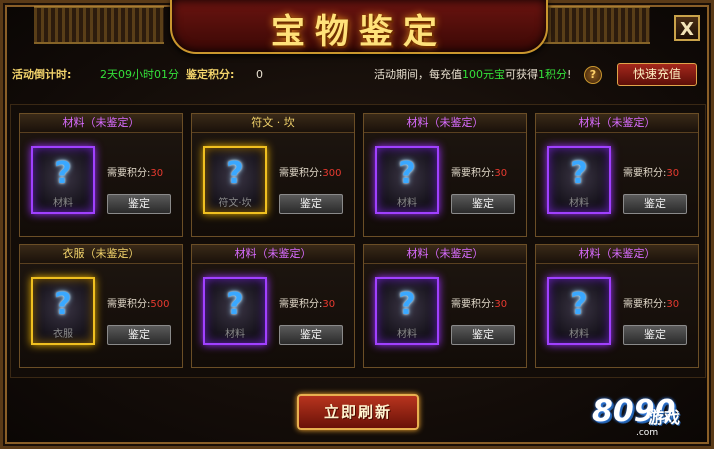 The height and width of the screenshot is (449, 714). What do you see at coordinates (657, 74) in the screenshot?
I see `quick-recharge-button: 快速充值` at bounding box center [657, 74].